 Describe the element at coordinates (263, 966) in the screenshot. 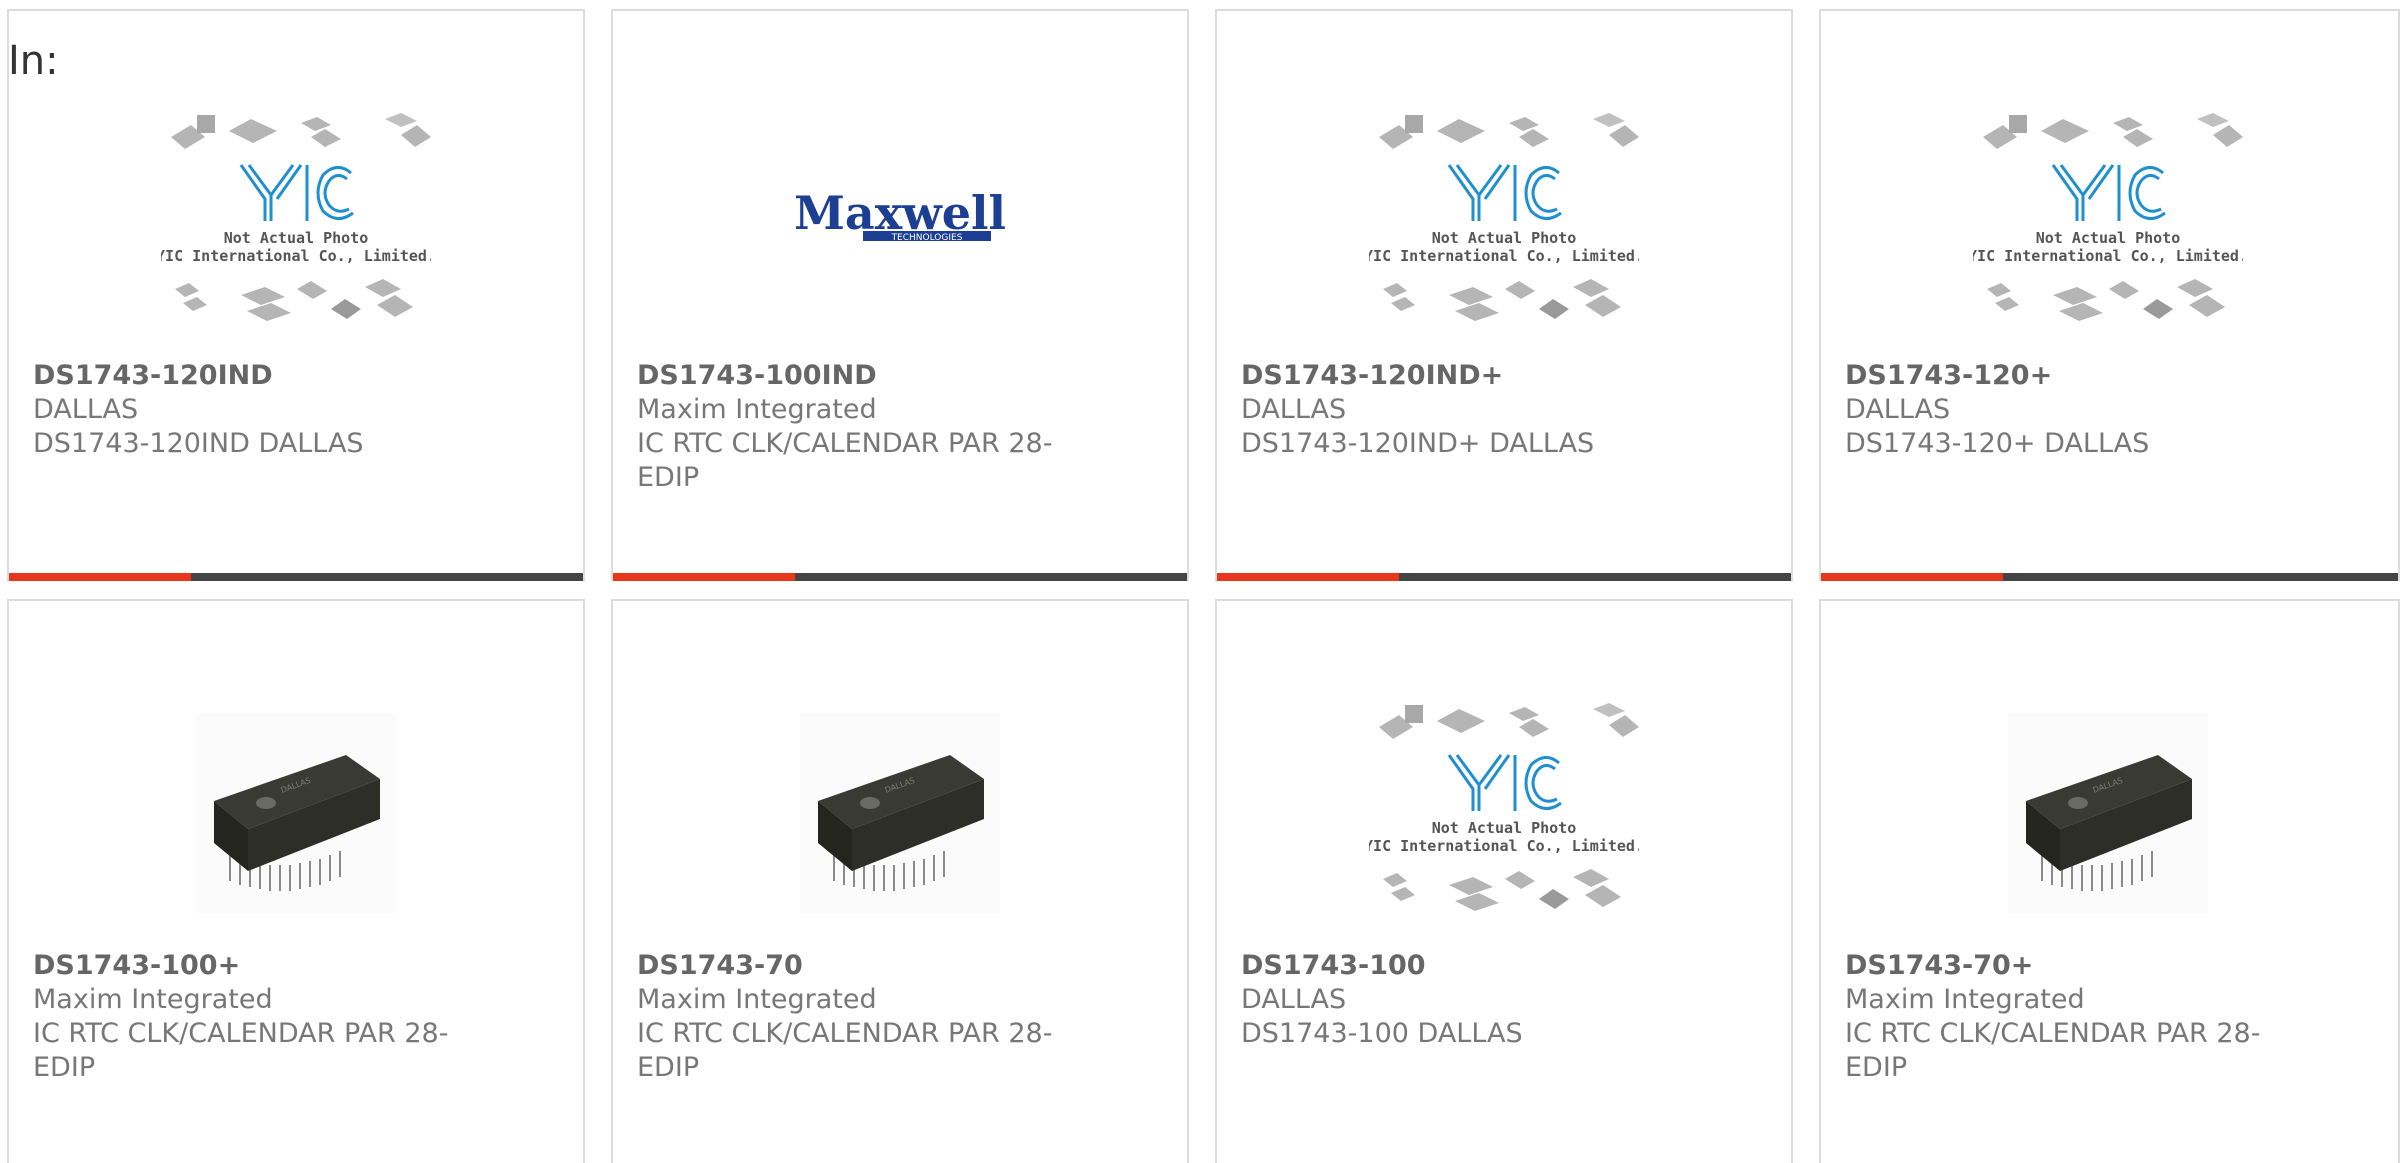

I see `part-number-link: DS1743-100+` at that location.